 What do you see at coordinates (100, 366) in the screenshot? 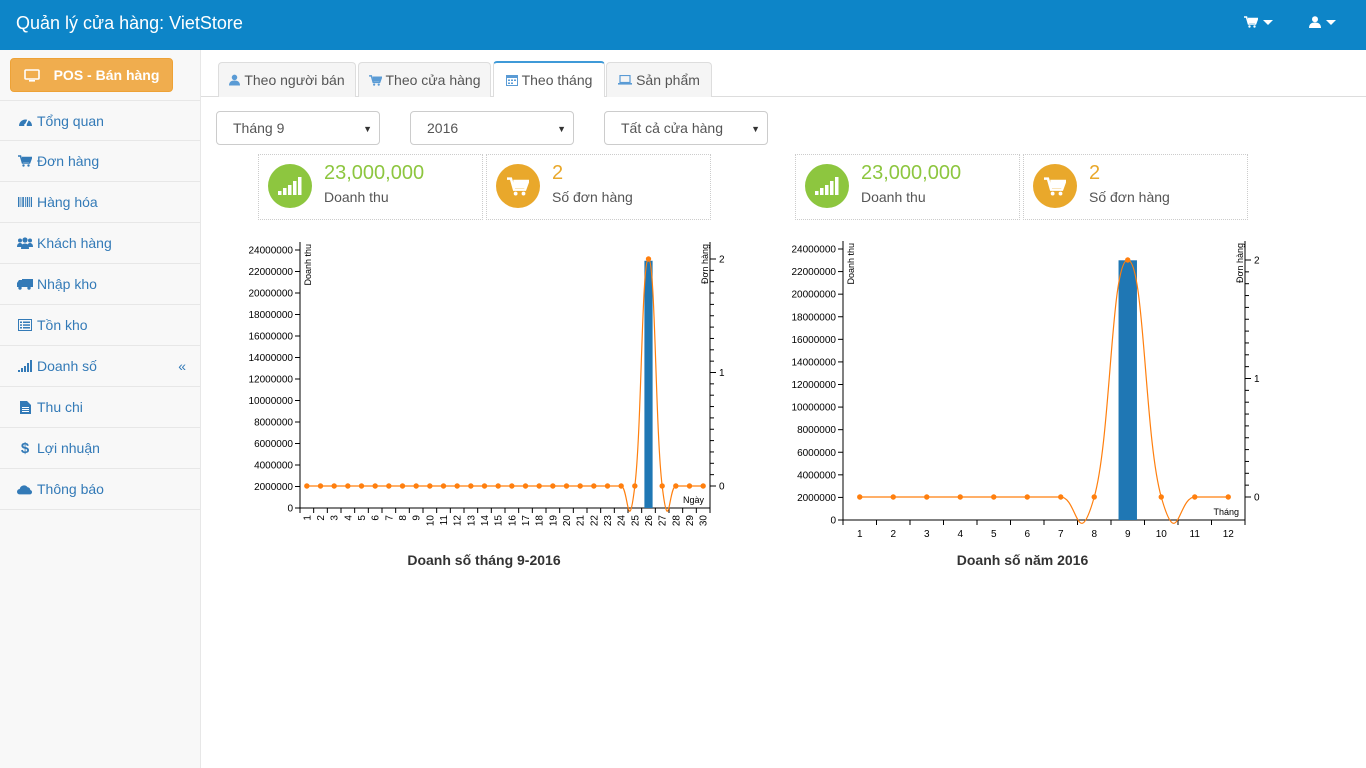
I see `sidebar-item-doanh-so: Doanh số «` at bounding box center [100, 366].